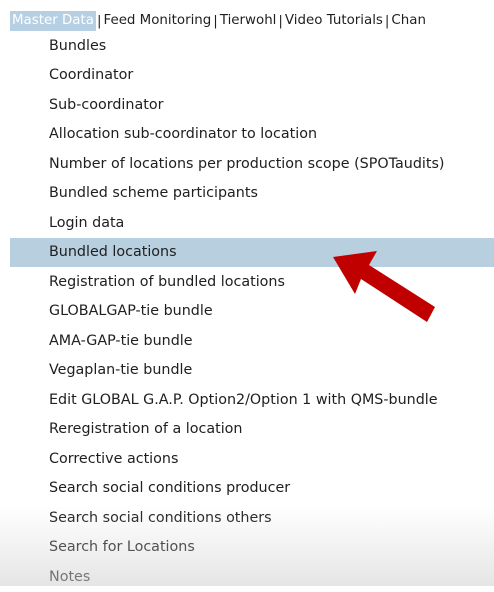  I want to click on tab-master-data: Master Data, so click(53, 21).